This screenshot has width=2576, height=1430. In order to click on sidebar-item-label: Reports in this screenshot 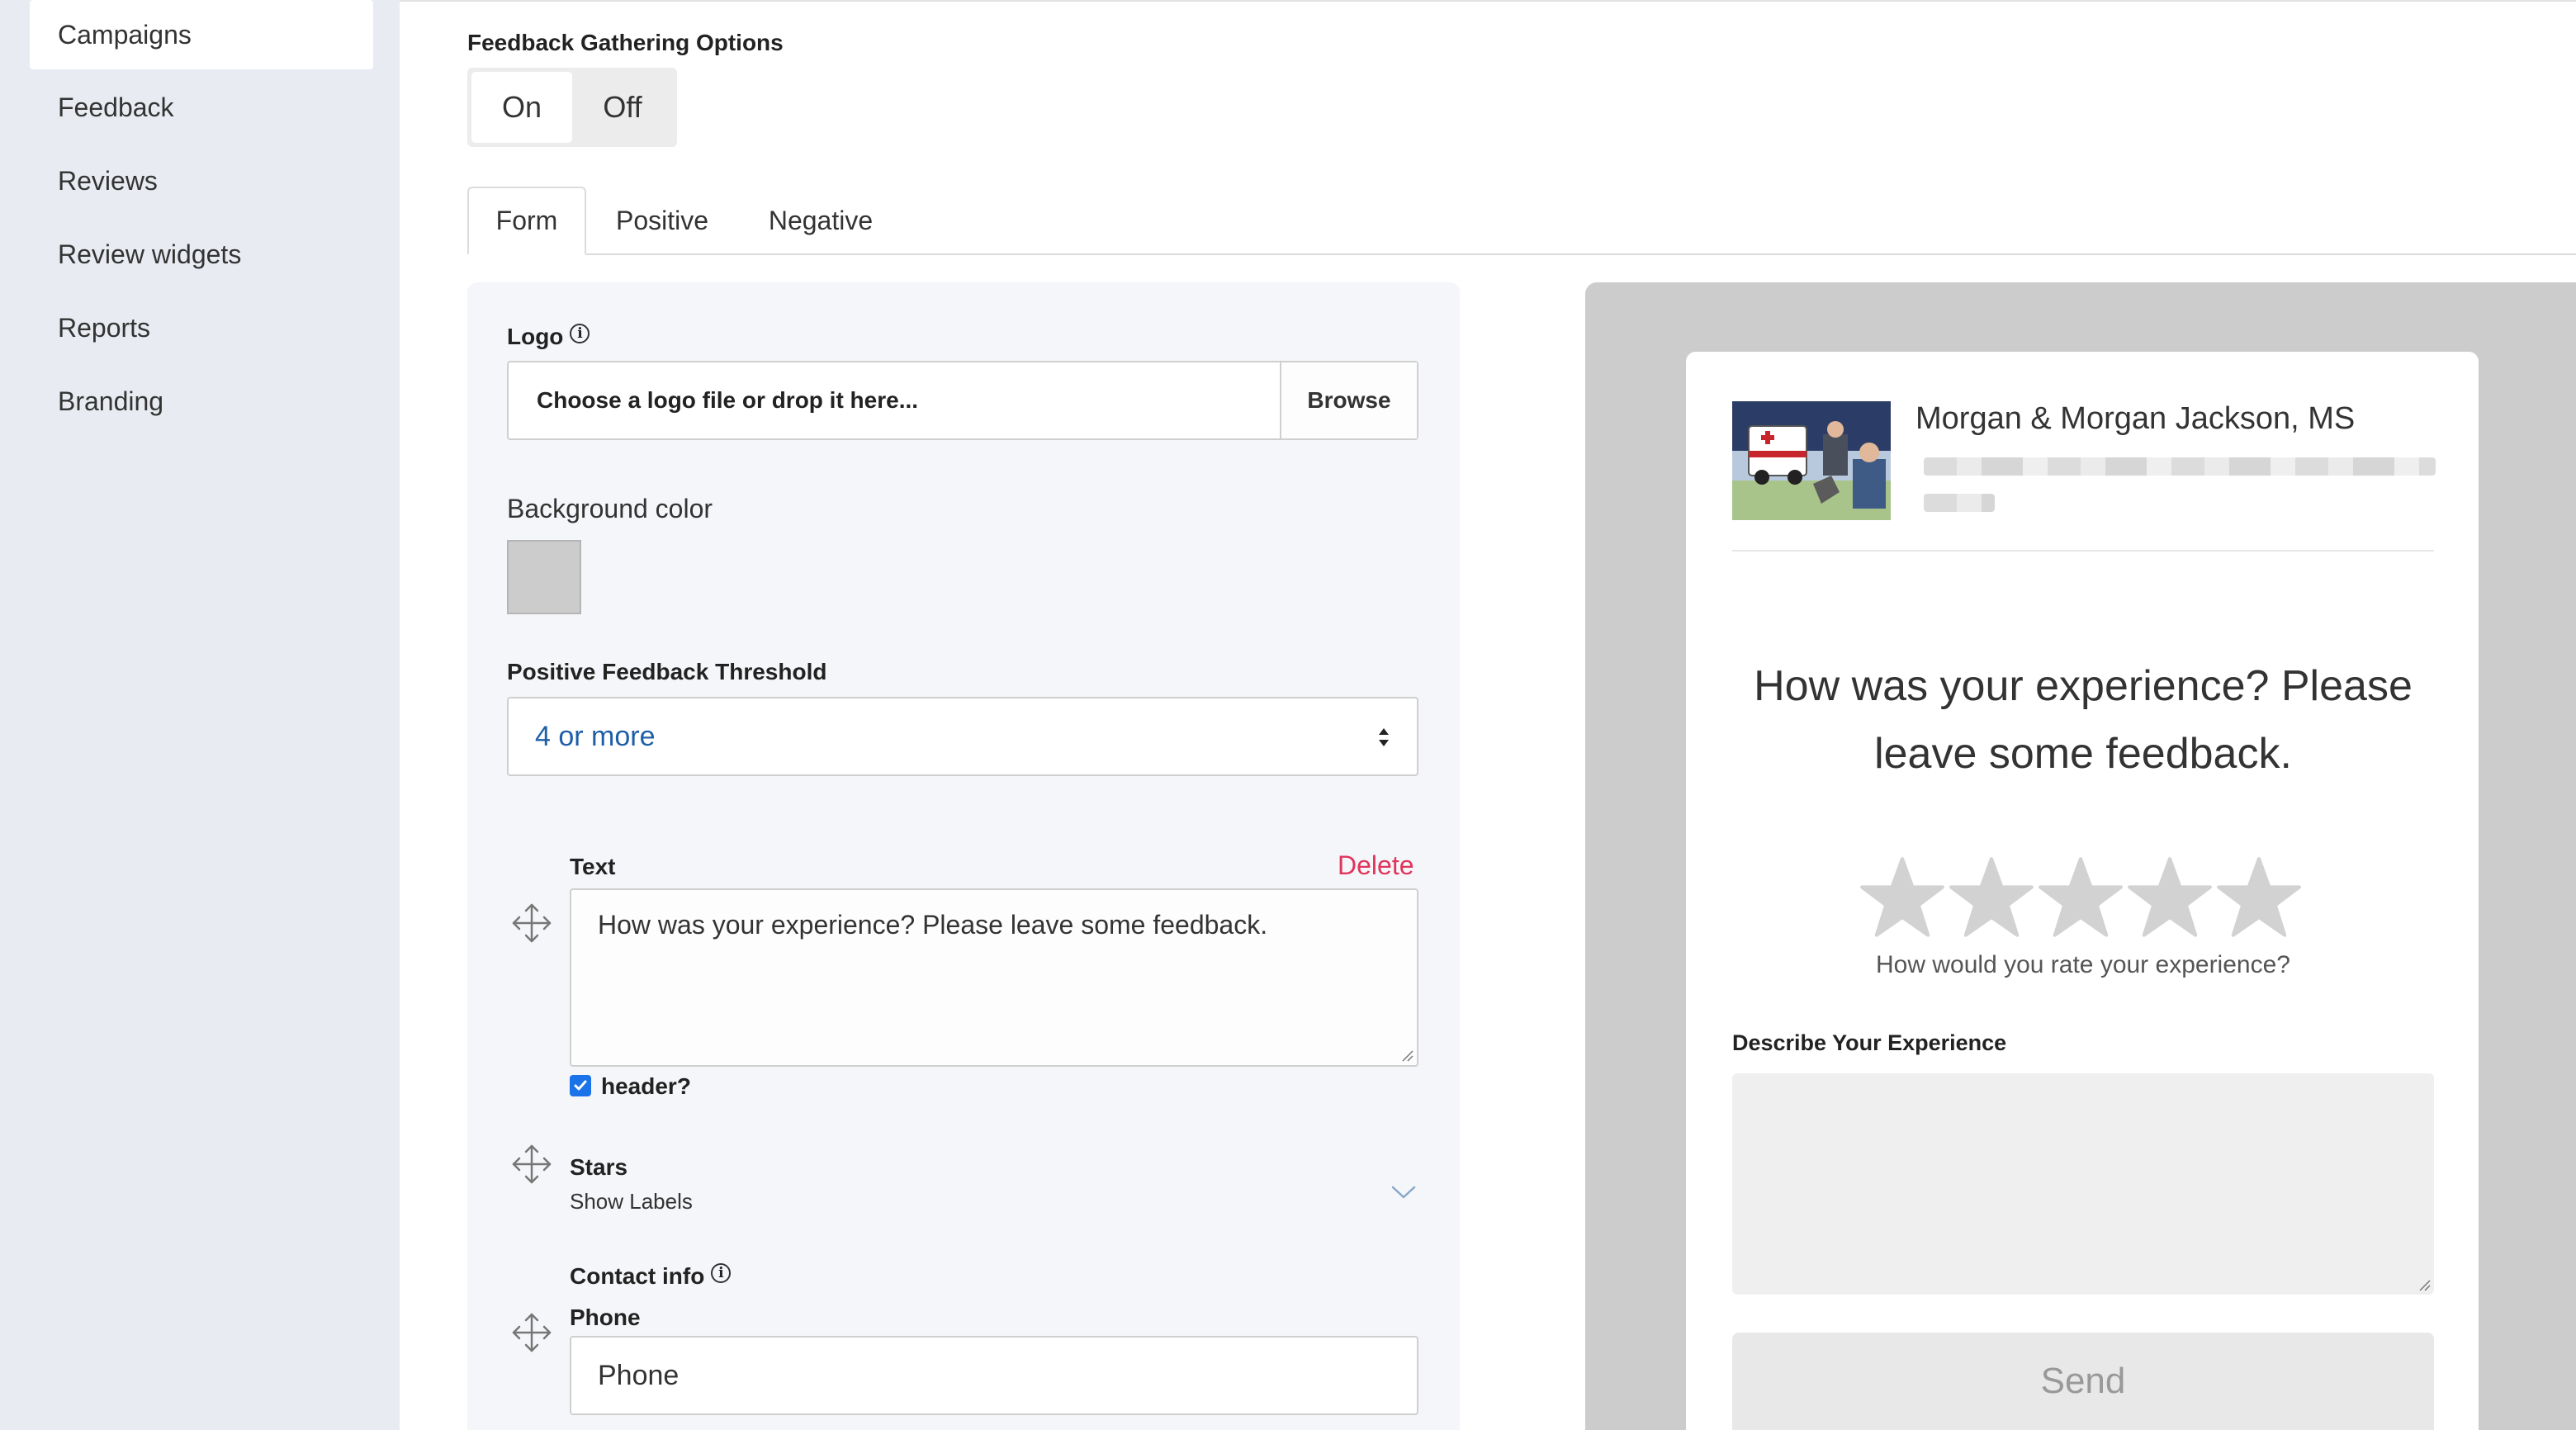, I will do `click(104, 327)`.